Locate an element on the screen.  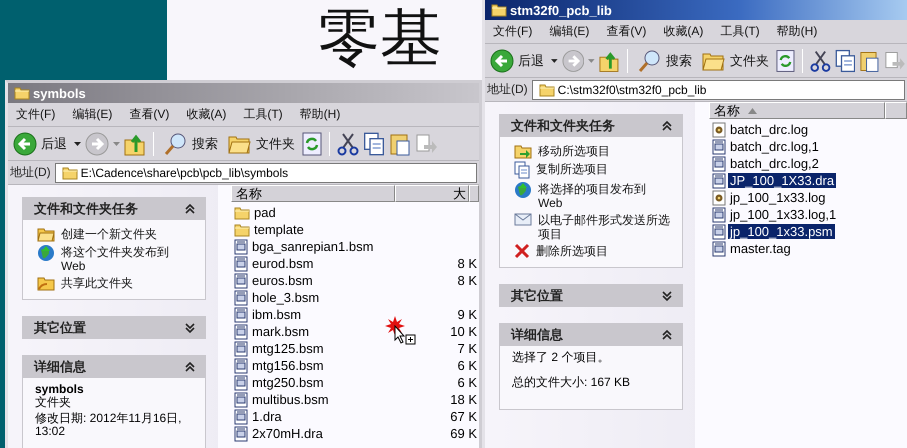
task-link: 以电子邮件形式发送所选项目 is located at coordinates (595, 227).